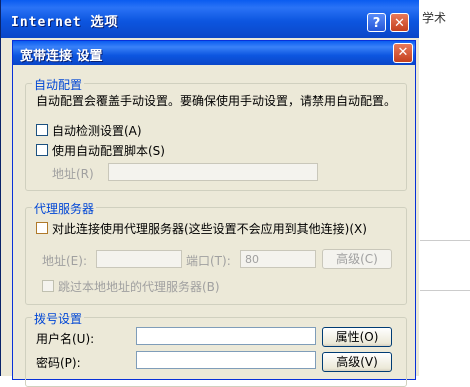 Image resolution: width=470 pixels, height=387 pixels. I want to click on auto-config-description: 自动配置会覆盖手动设置。要确保使用手动设置，请禁用自动配置。, so click(216, 101).